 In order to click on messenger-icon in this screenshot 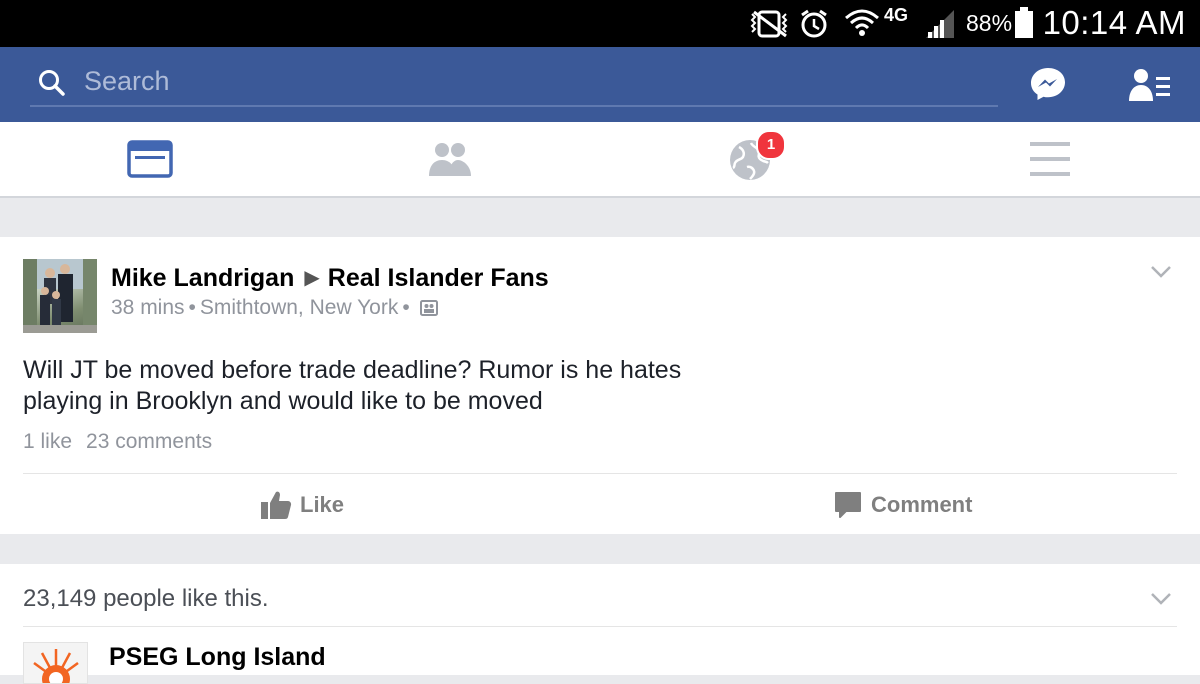, I will do `click(1048, 84)`.